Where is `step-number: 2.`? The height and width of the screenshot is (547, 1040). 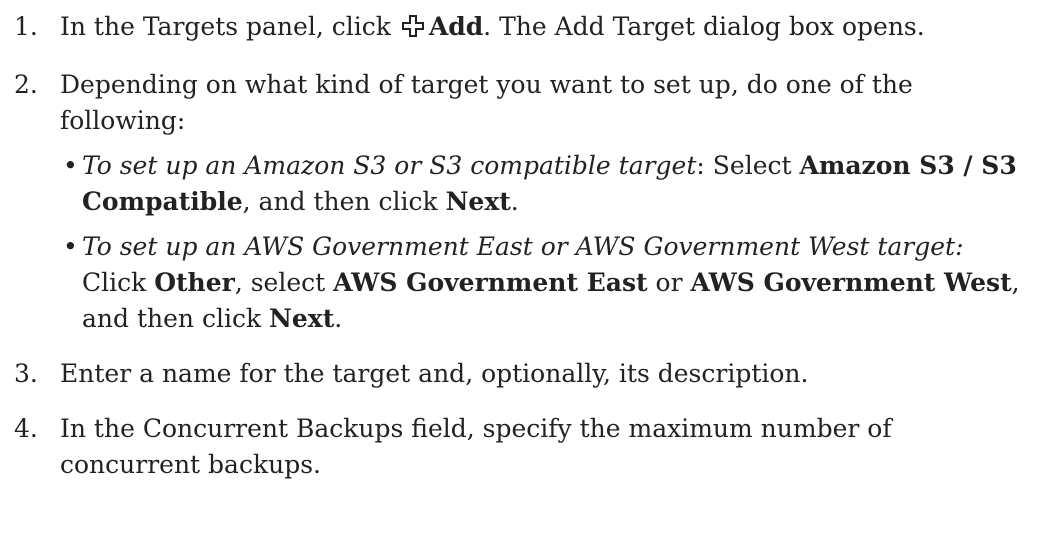
step-number: 2. is located at coordinates (26, 84).